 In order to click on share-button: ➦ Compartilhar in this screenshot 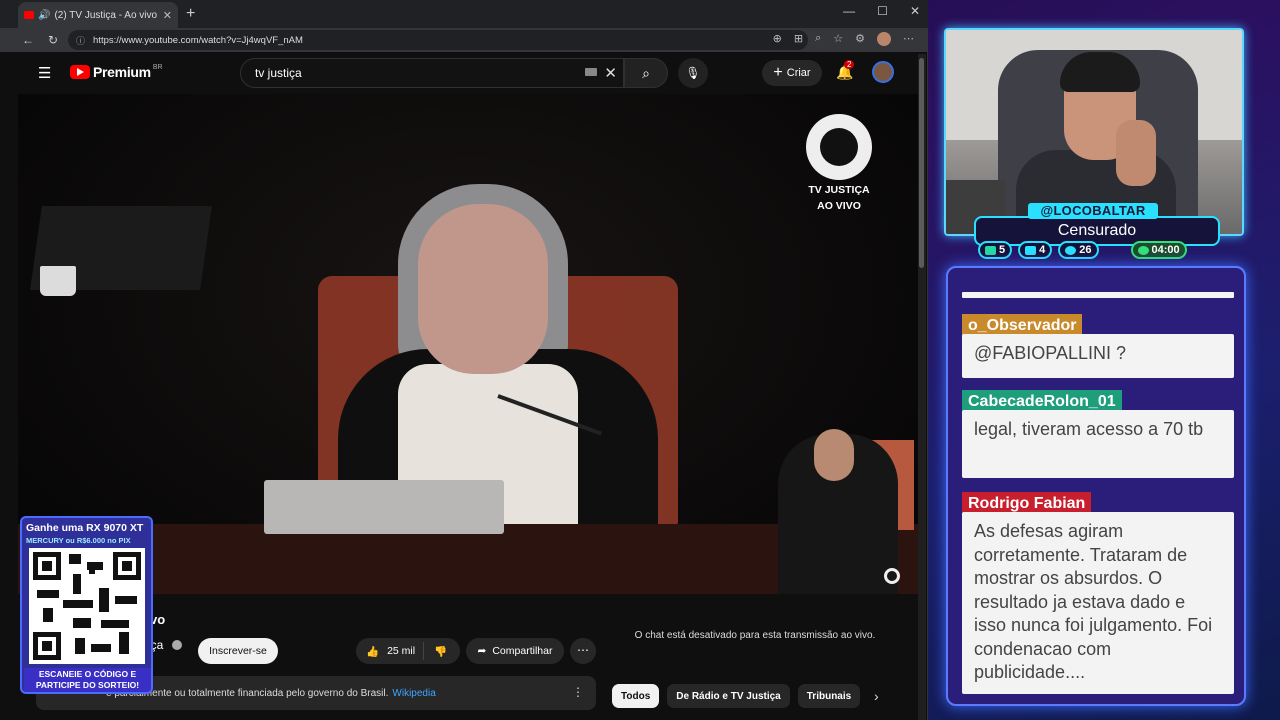, I will do `click(515, 651)`.